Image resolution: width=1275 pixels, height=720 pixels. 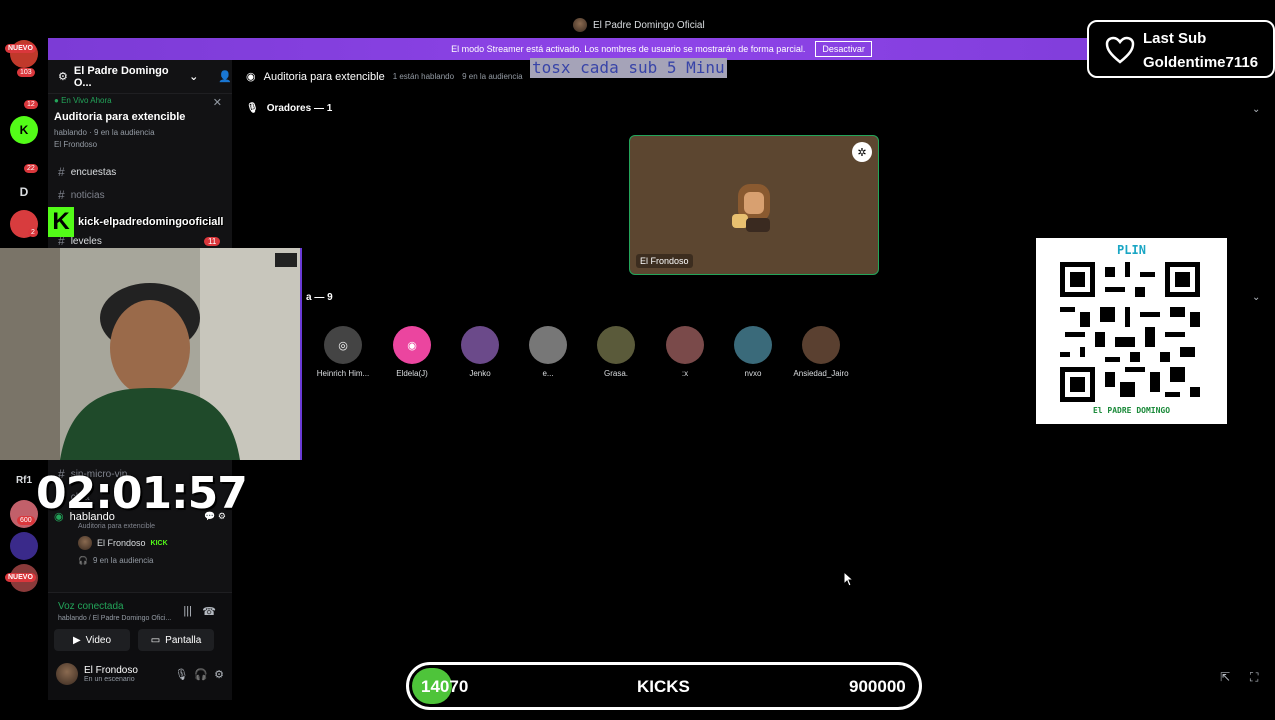 What do you see at coordinates (212, 241) in the screenshot?
I see `mention-count: 11` at bounding box center [212, 241].